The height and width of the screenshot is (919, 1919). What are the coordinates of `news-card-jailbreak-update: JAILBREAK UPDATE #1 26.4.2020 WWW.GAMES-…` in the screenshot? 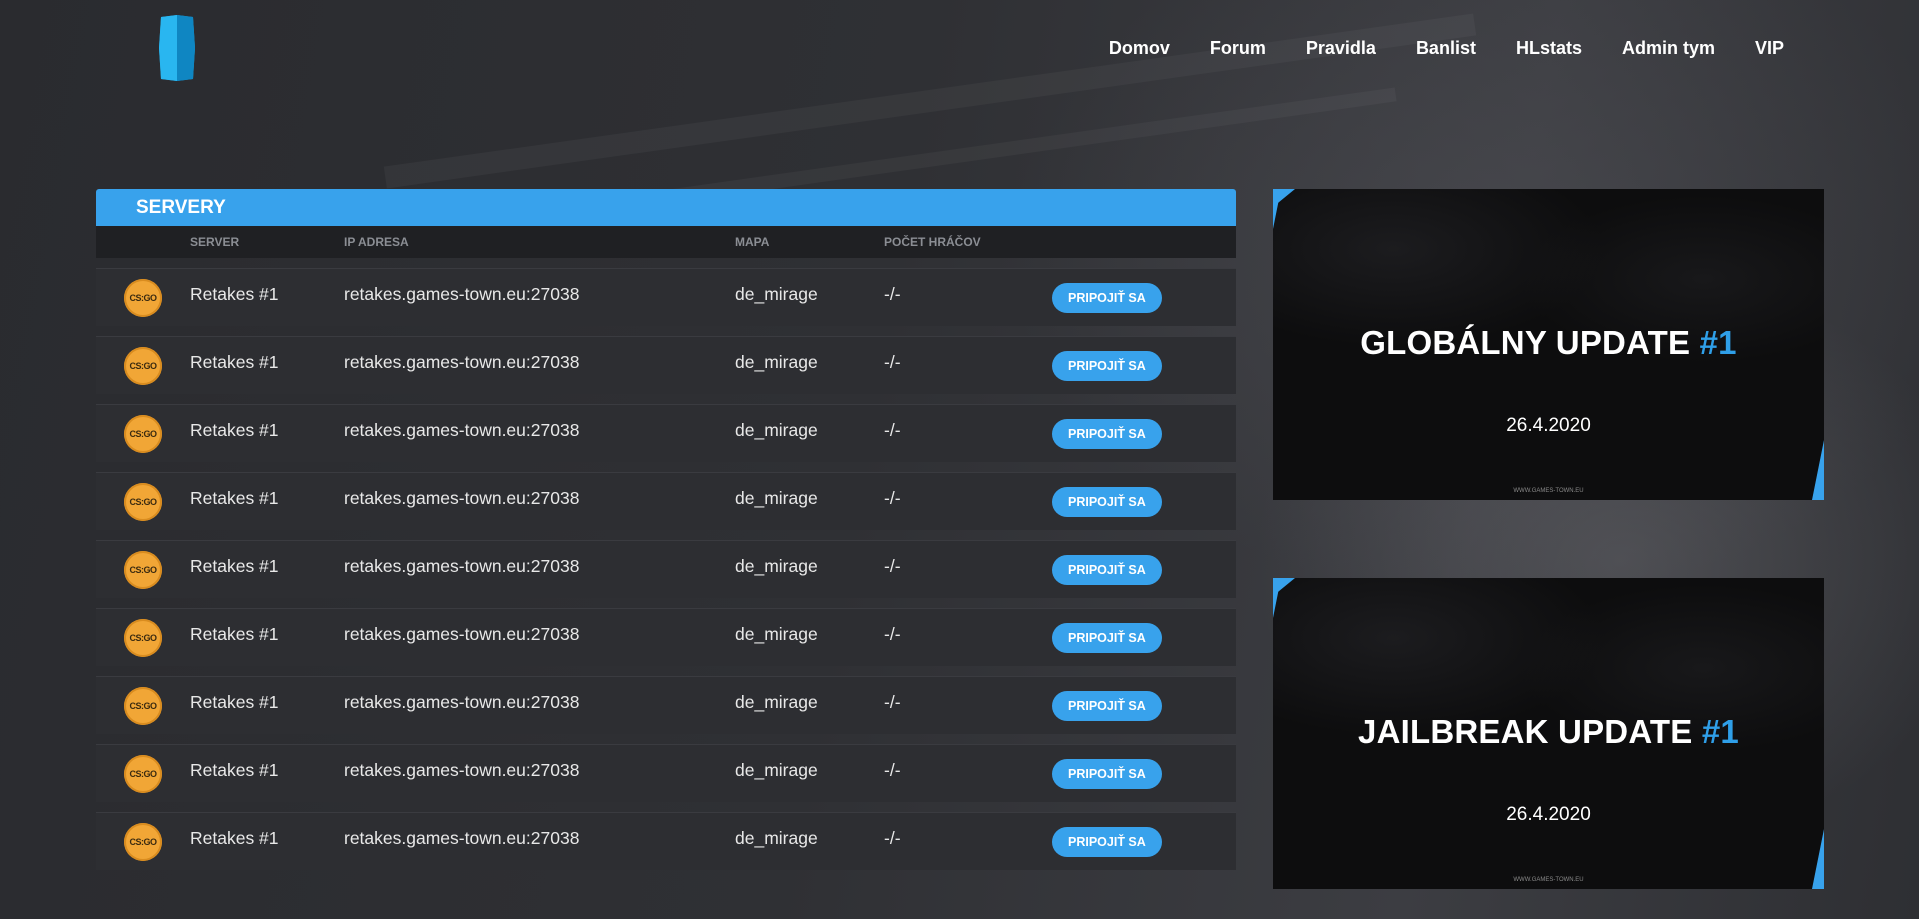 It's located at (1548, 733).